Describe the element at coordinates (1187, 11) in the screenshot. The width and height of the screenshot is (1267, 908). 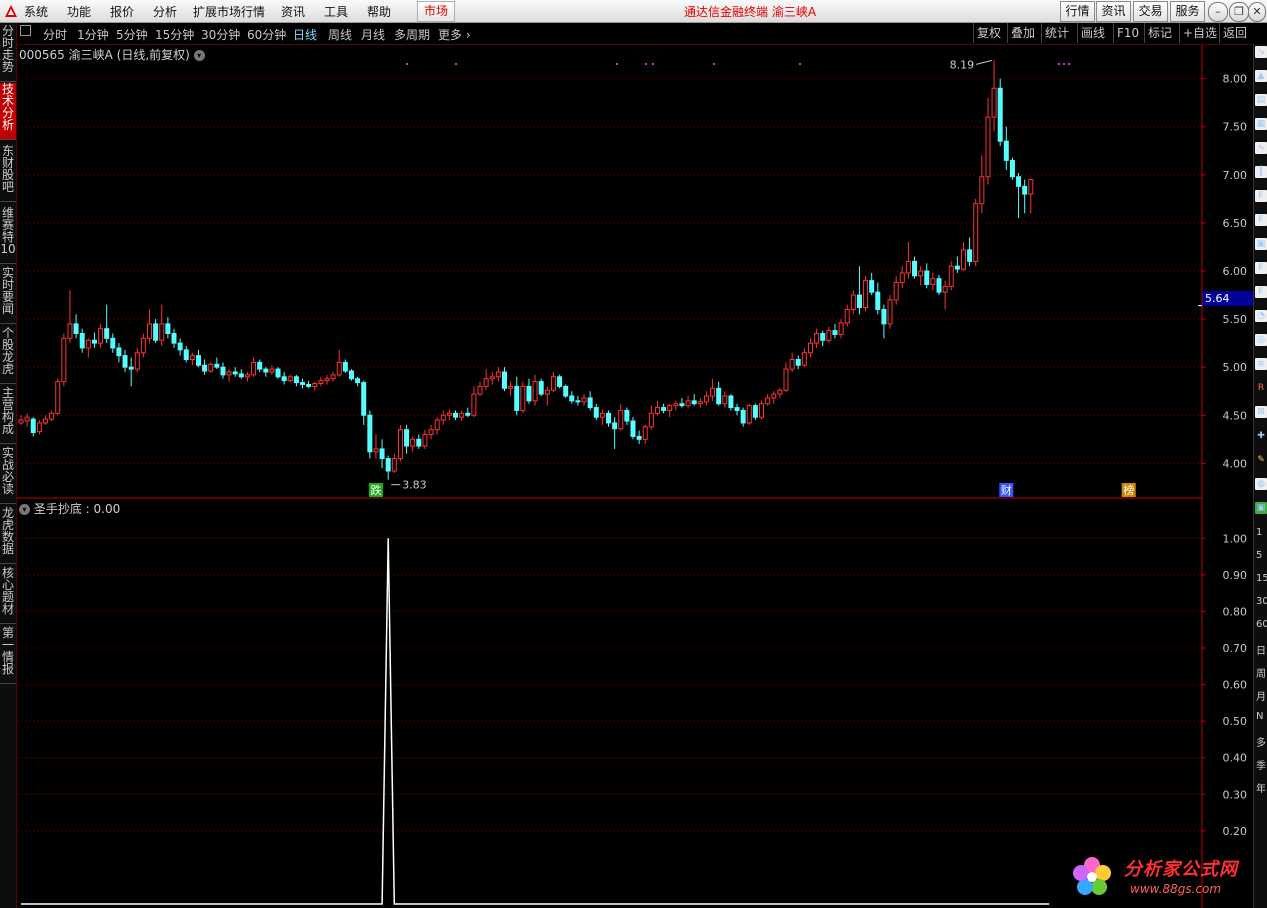
I see `service-button: 服务` at that location.